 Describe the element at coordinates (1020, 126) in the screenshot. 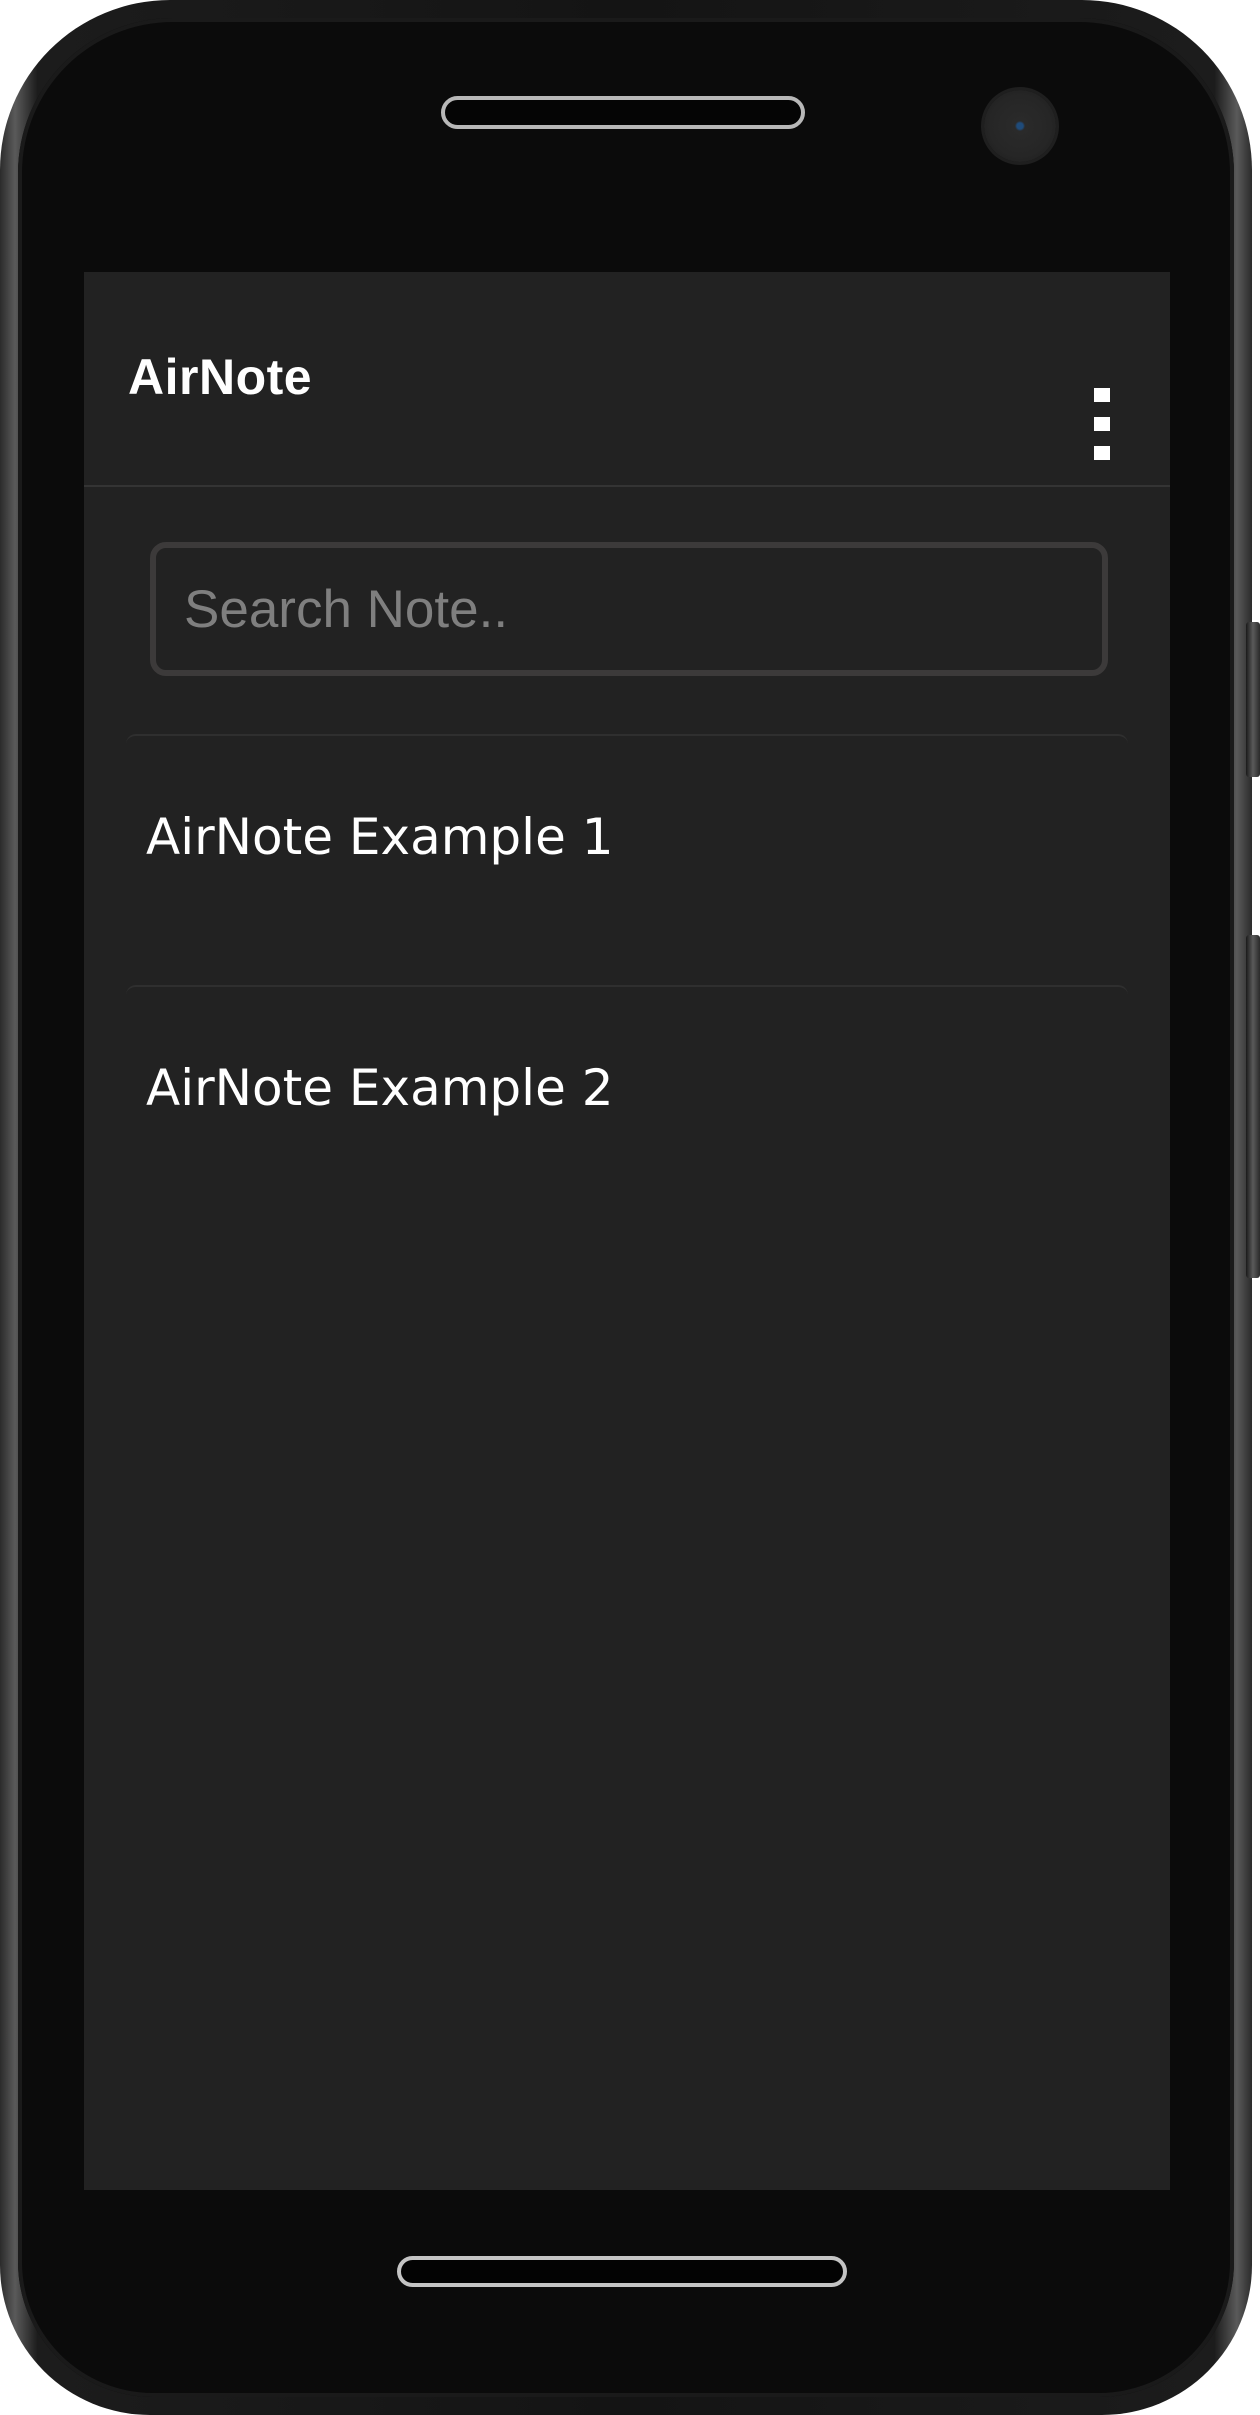

I see `front-camera-icon` at that location.